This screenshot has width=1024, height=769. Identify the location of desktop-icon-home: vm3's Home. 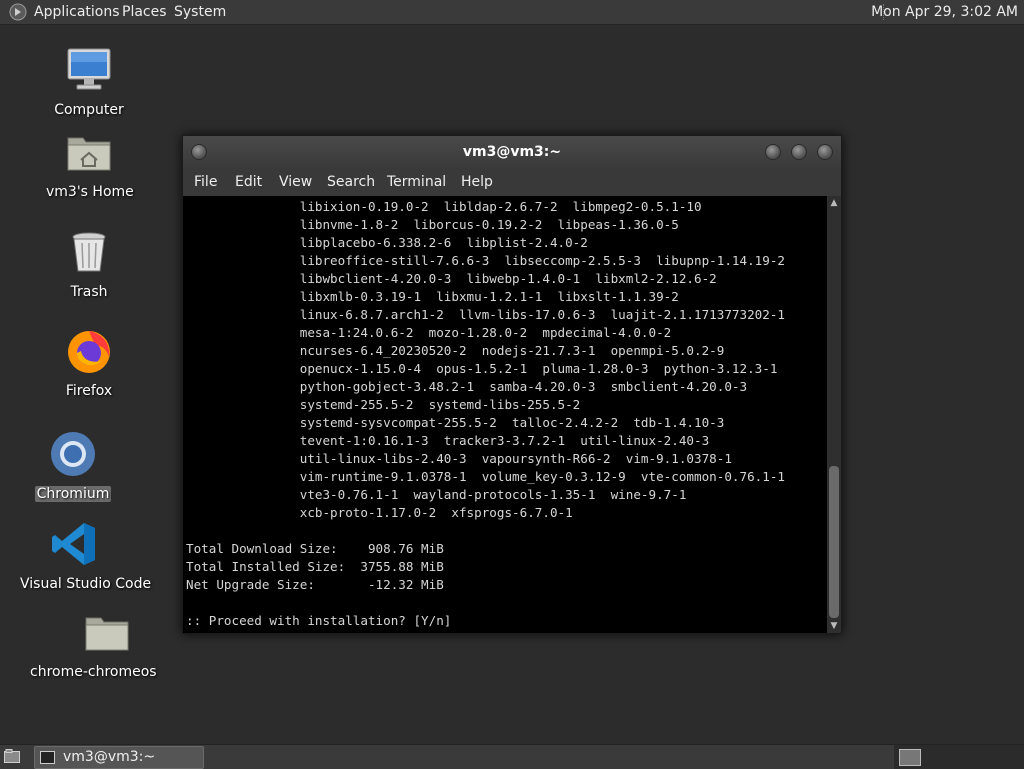
(89, 164).